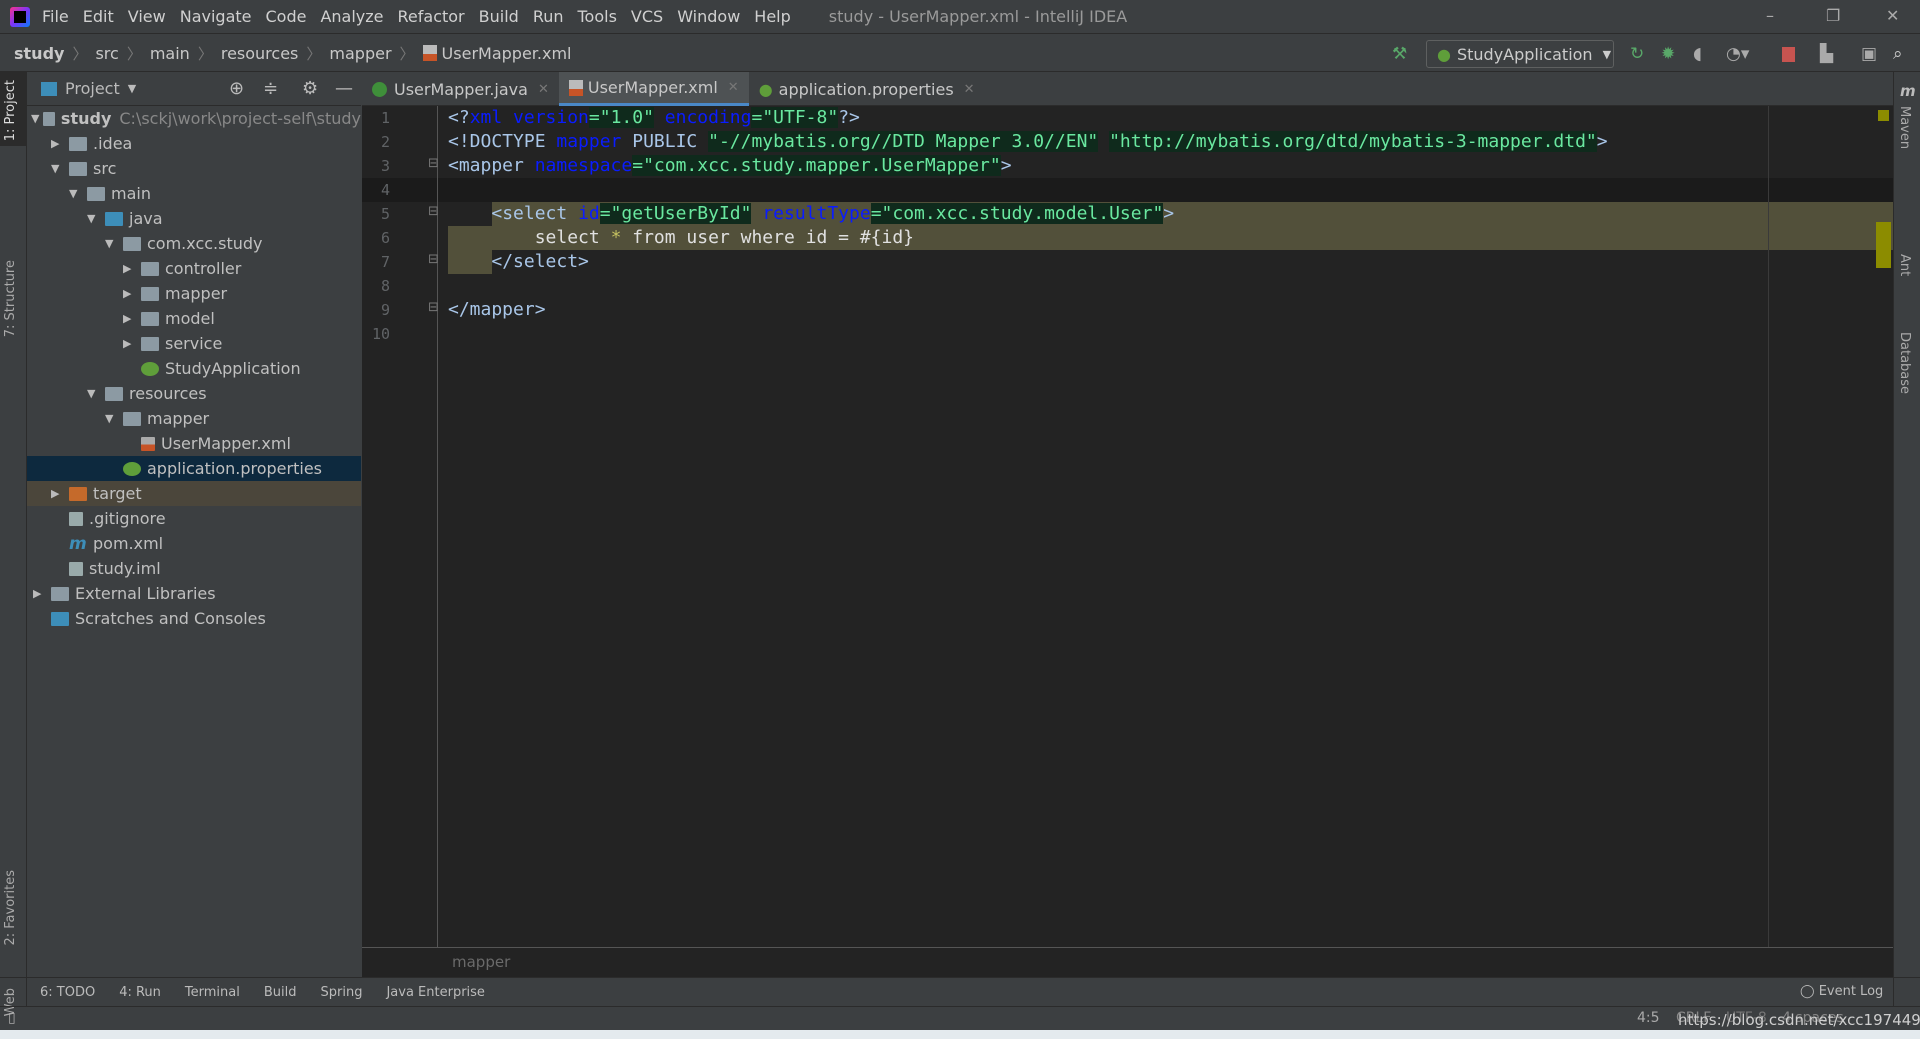  Describe the element at coordinates (194, 468) in the screenshot. I see `tree-item: application.properties` at that location.